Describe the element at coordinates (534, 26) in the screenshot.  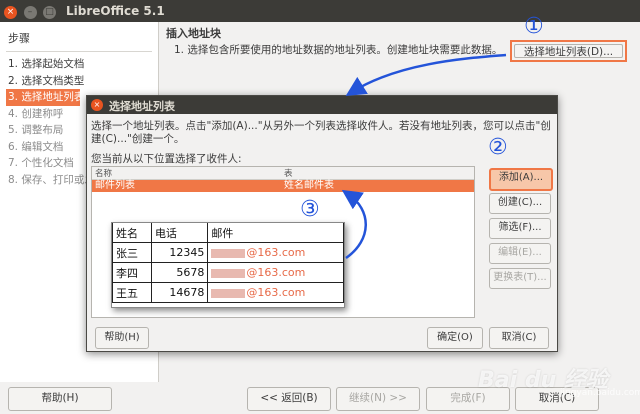
I see `annotation-number-1: ①` at that location.